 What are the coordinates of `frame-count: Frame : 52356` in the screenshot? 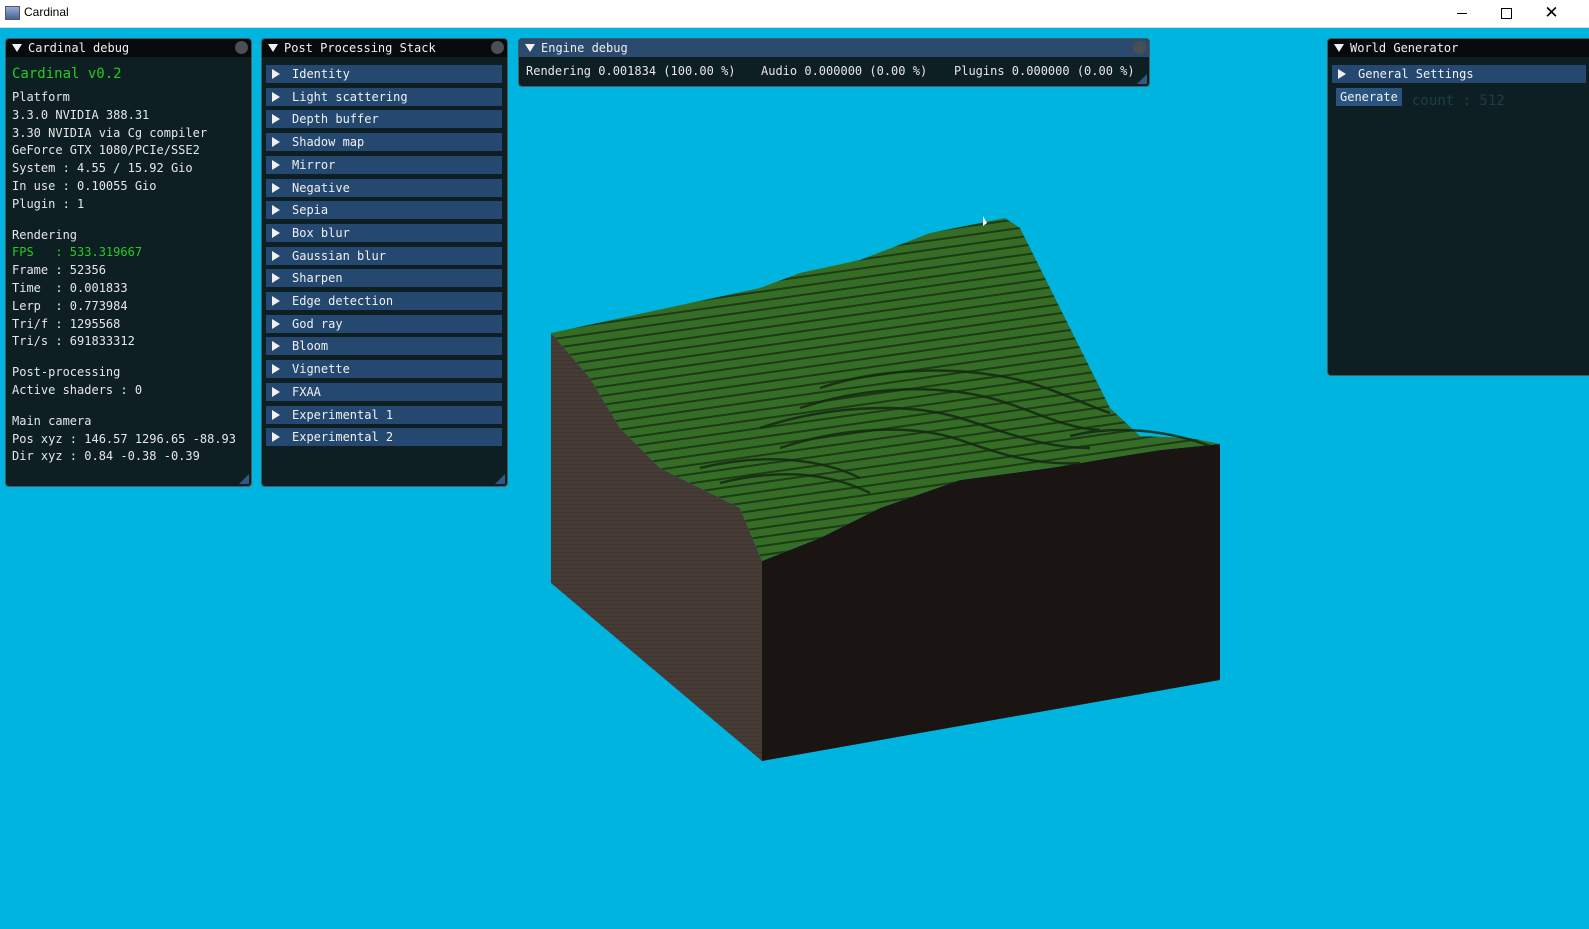 It's located at (59, 270).